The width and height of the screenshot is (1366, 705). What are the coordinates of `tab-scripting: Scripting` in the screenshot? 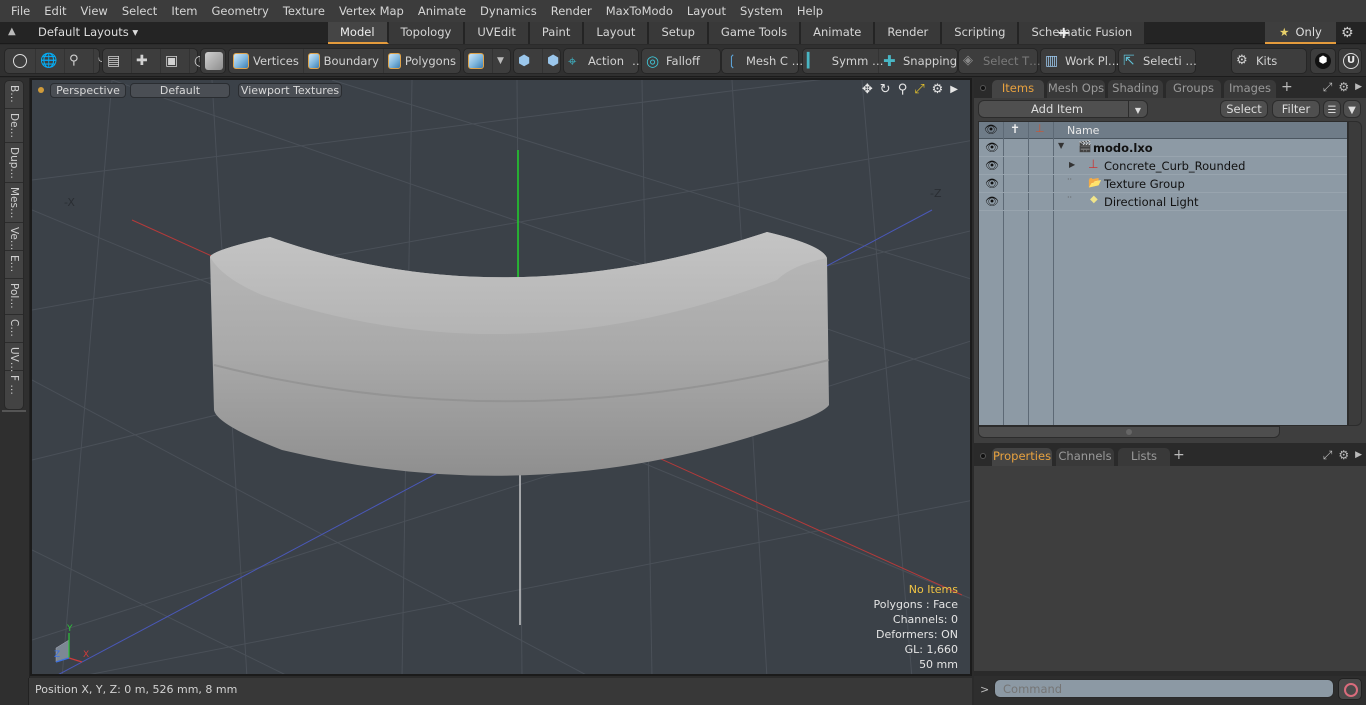 It's located at (981, 33).